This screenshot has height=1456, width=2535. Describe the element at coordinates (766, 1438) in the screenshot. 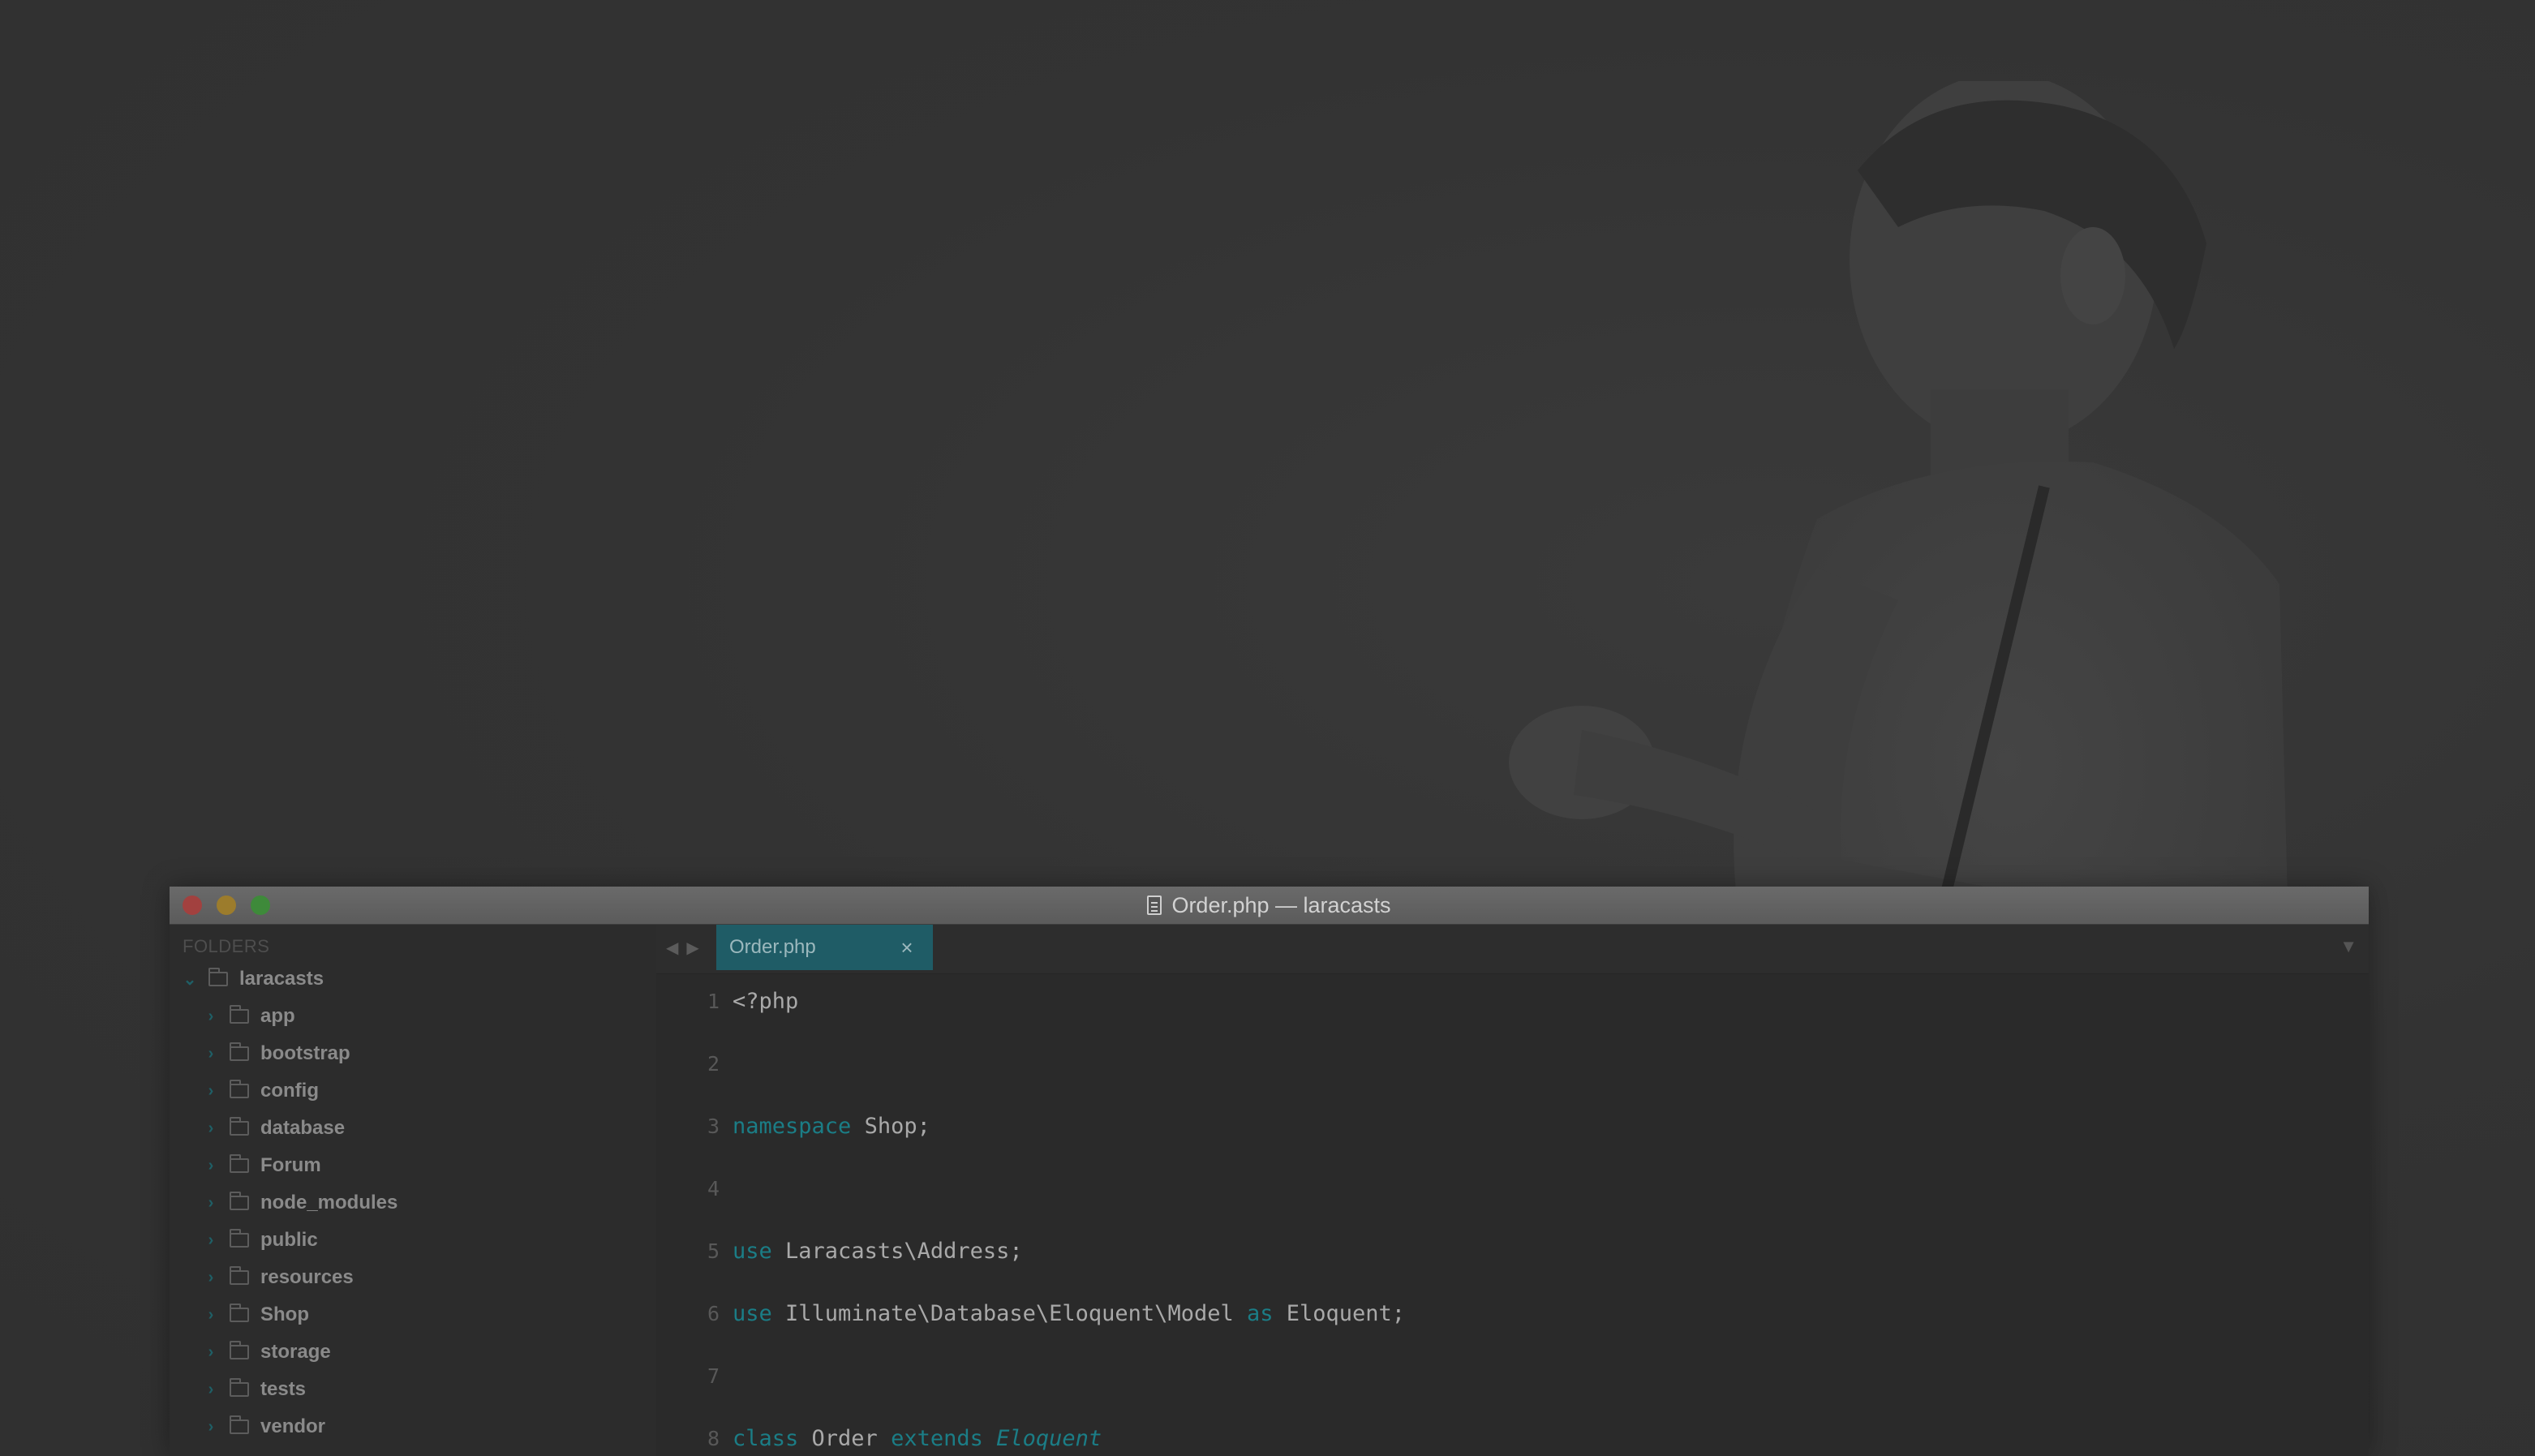

I see `code-token: class` at that location.